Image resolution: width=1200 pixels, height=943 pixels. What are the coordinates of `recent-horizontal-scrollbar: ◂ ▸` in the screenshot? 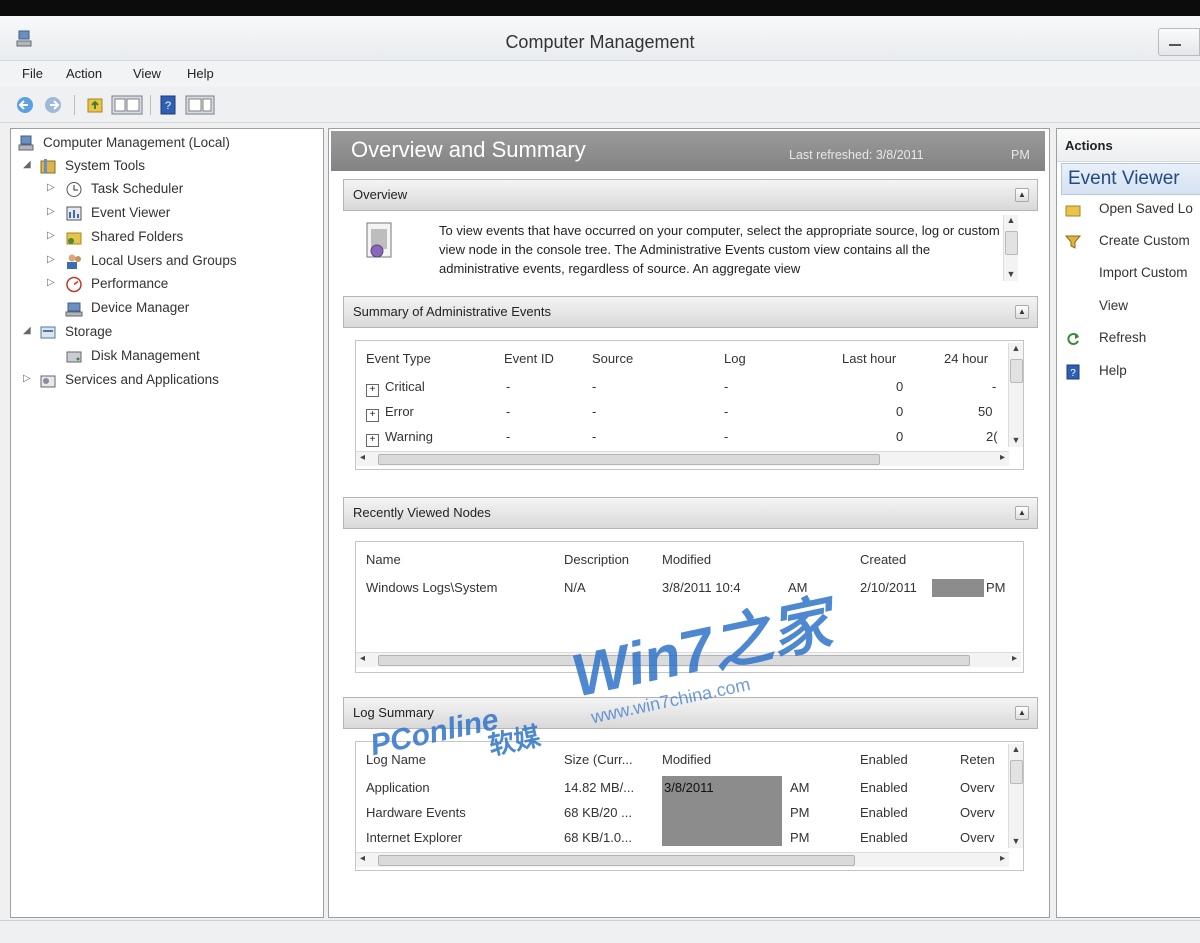 It's located at (688, 659).